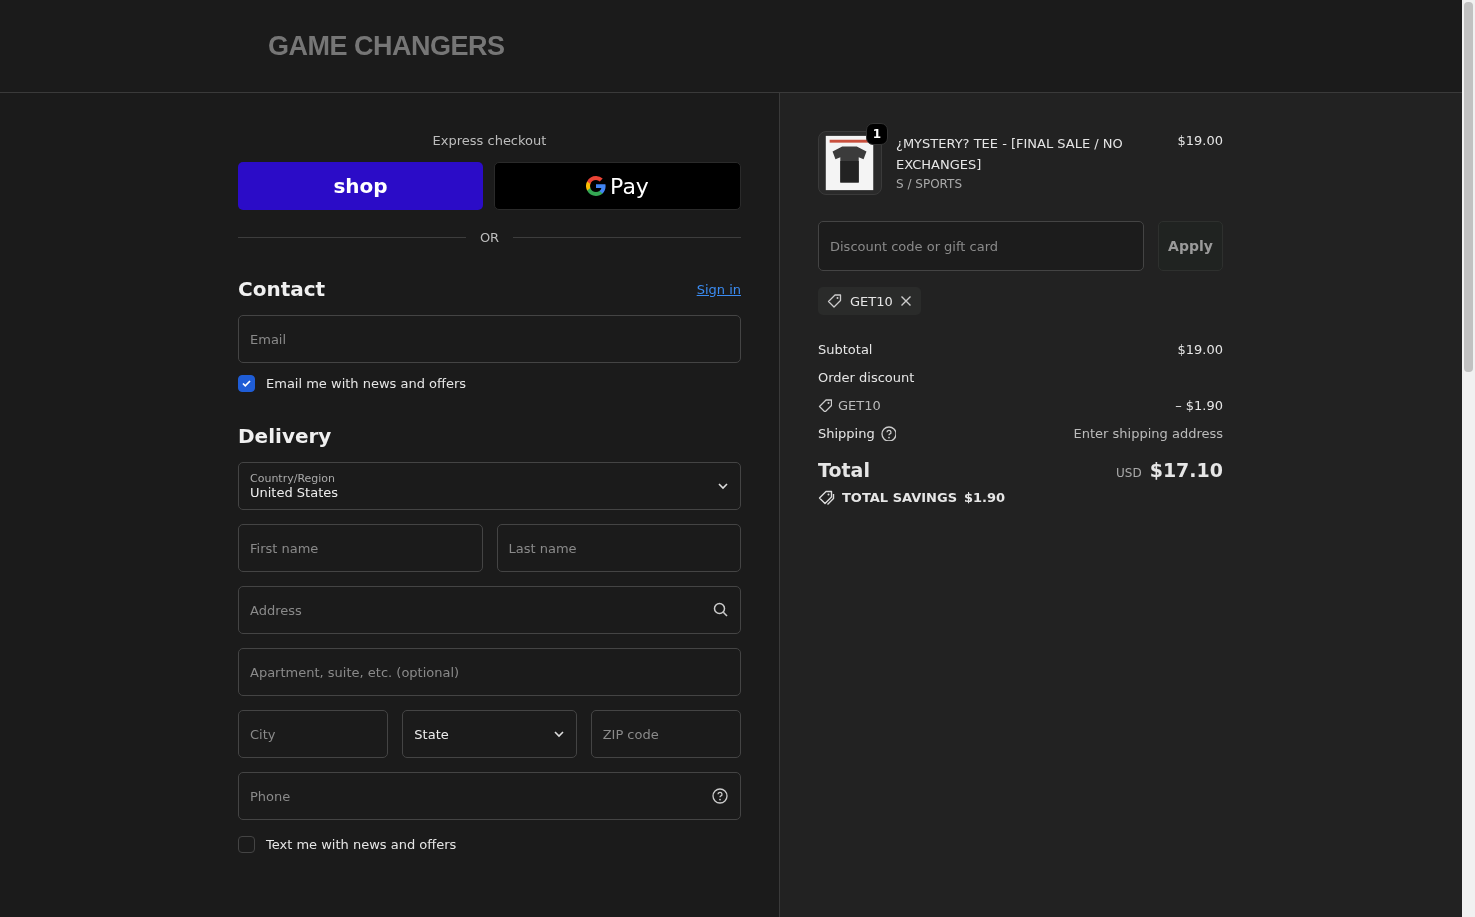  I want to click on remove-button, so click(905, 301).